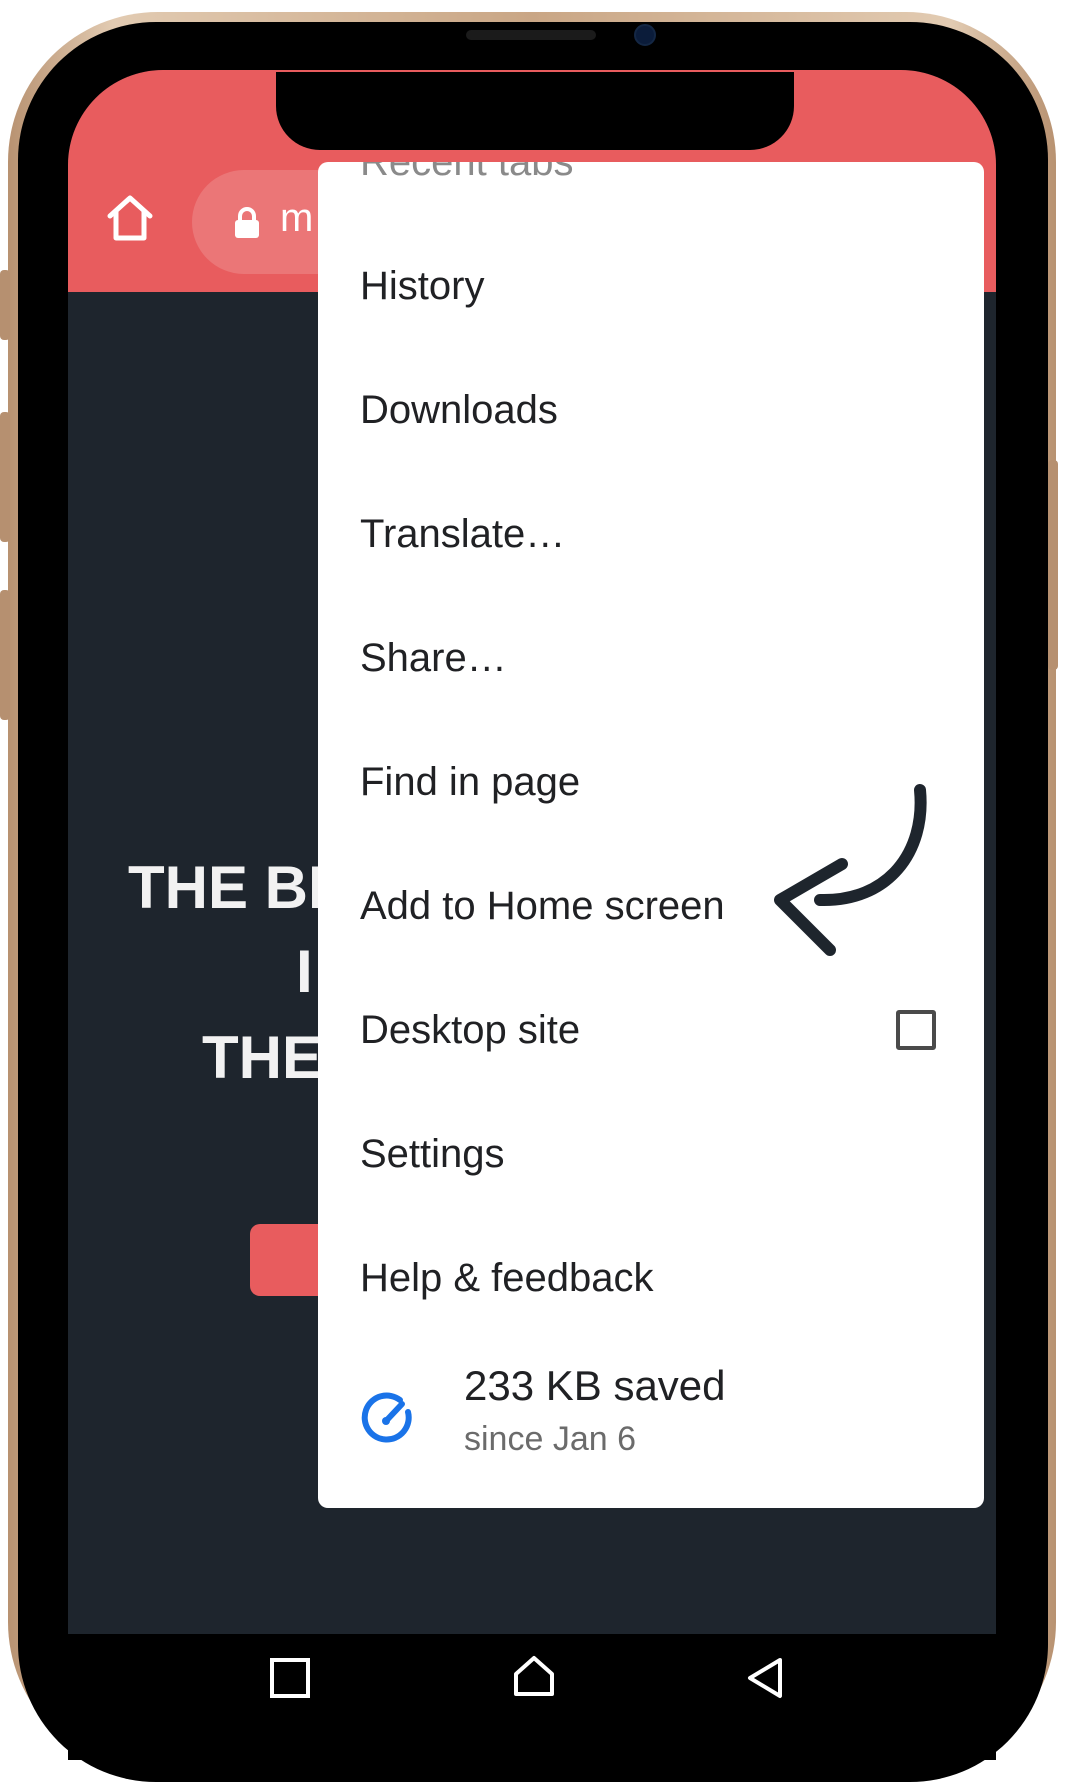 The image size is (1066, 1782). What do you see at coordinates (651, 410) in the screenshot?
I see `menu-item-downloads: Downloads` at bounding box center [651, 410].